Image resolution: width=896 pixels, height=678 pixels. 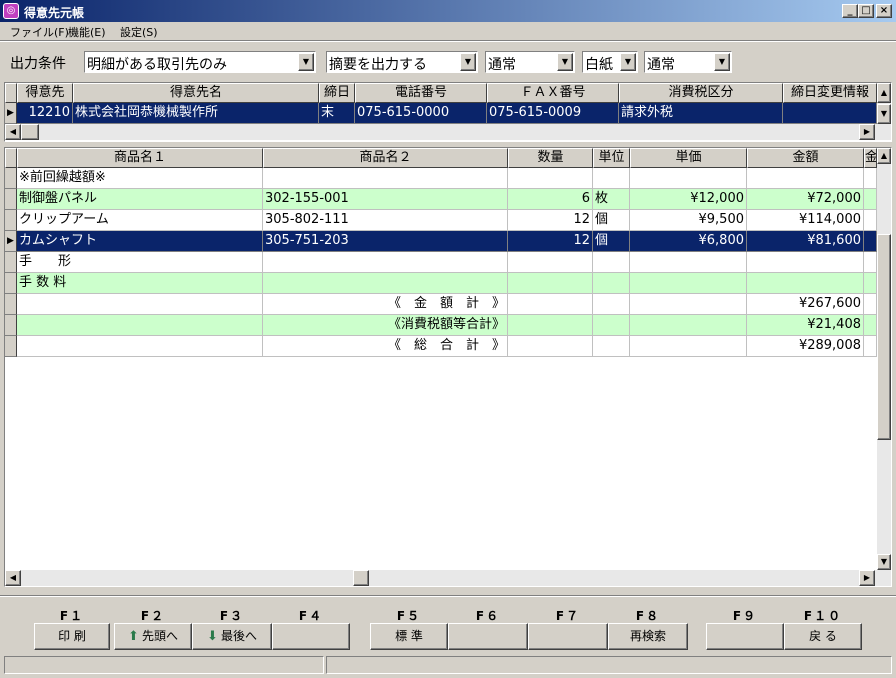 What do you see at coordinates (441, 262) in the screenshot?
I see `table-row: 手 形` at bounding box center [441, 262].